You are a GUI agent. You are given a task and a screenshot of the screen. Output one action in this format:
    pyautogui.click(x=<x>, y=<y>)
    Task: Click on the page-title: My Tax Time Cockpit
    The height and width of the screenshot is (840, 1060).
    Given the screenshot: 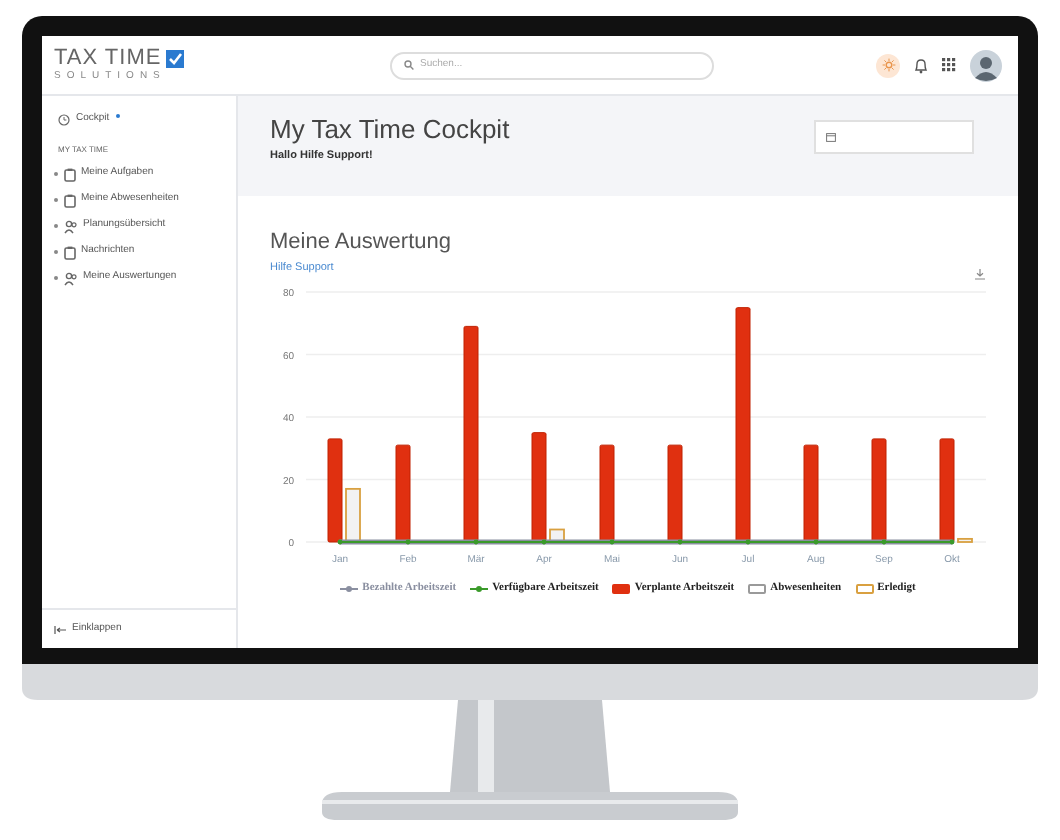 What is the action you would take?
    pyautogui.click(x=390, y=129)
    